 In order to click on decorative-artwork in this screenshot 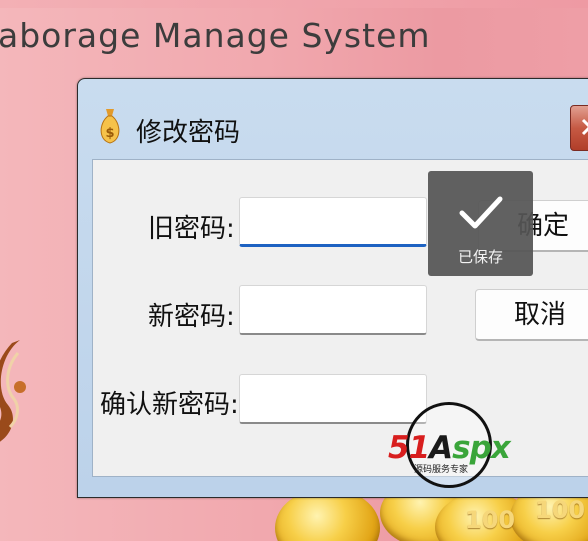, I will do `click(13, 391)`.